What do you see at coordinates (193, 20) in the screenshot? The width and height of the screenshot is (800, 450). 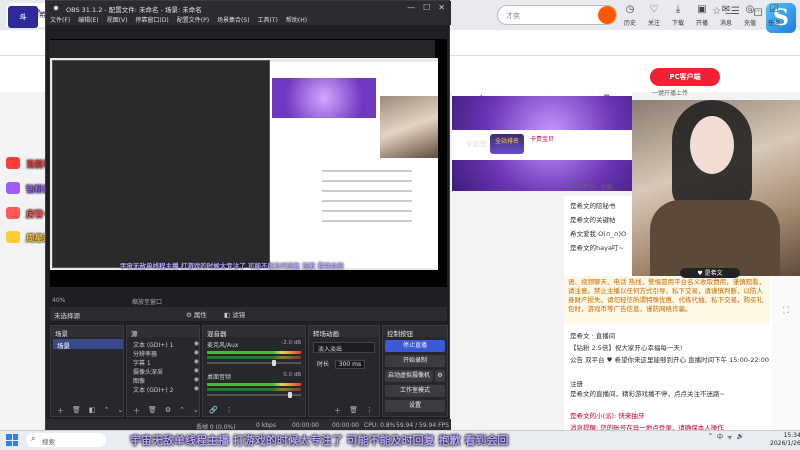 I see `obs-menu-item: 配置文件(P)` at bounding box center [193, 20].